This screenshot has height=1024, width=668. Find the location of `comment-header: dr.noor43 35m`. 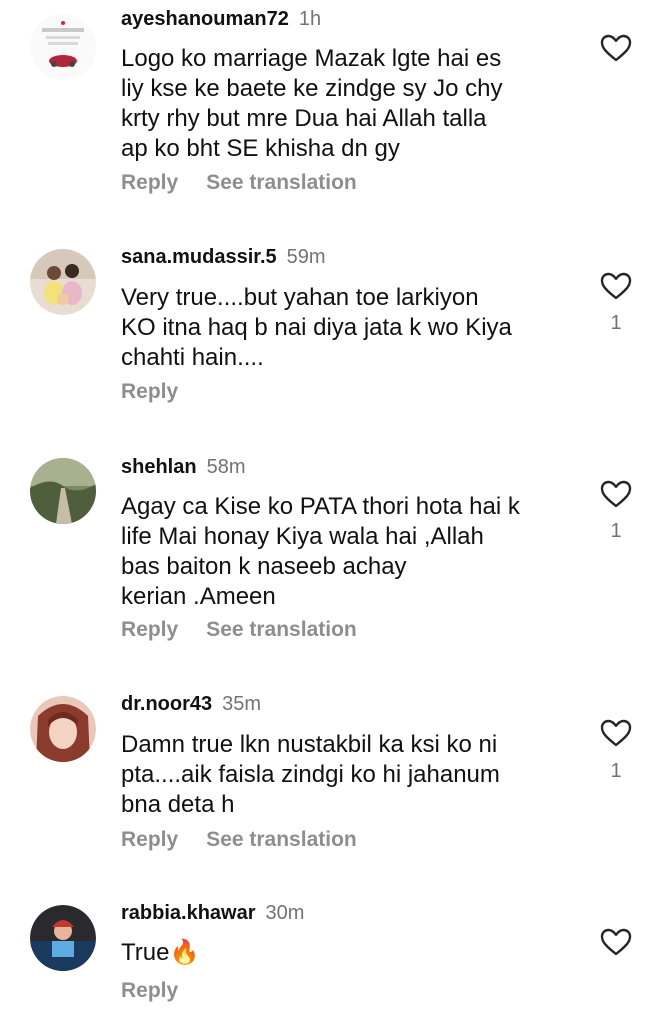

comment-header: dr.noor43 35m is located at coordinates (191, 704).